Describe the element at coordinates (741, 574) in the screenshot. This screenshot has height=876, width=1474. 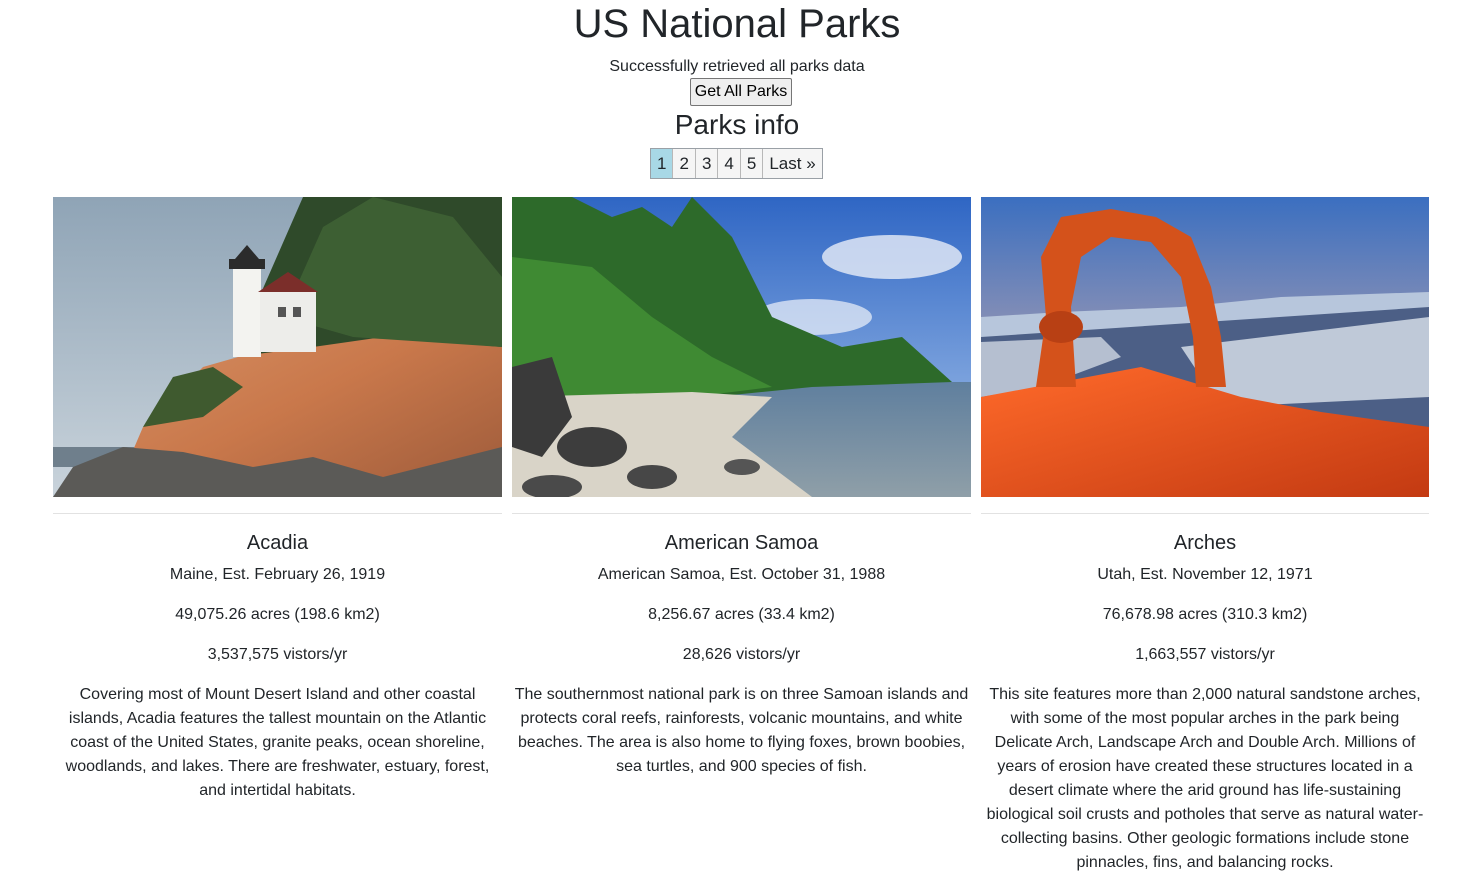
I see `park-established: American Samoa, Est. October 31, 1988` at that location.